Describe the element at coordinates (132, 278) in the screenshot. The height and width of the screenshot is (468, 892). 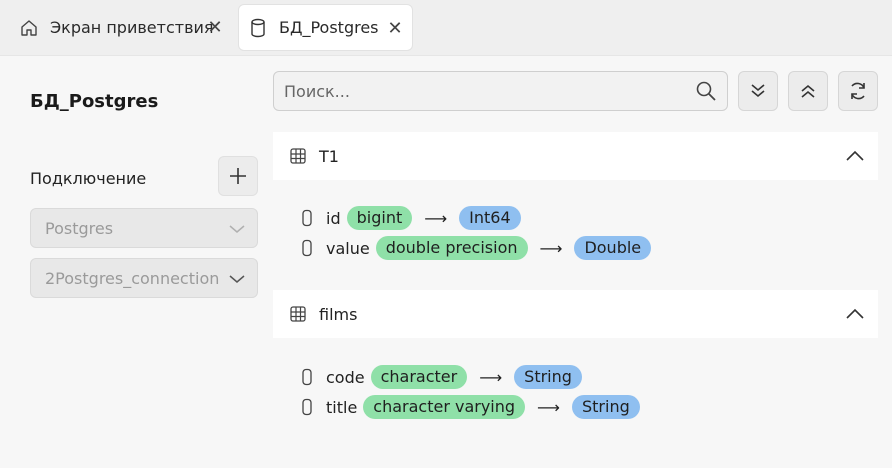
I see `connection-value: 2Postgres_connection` at that location.